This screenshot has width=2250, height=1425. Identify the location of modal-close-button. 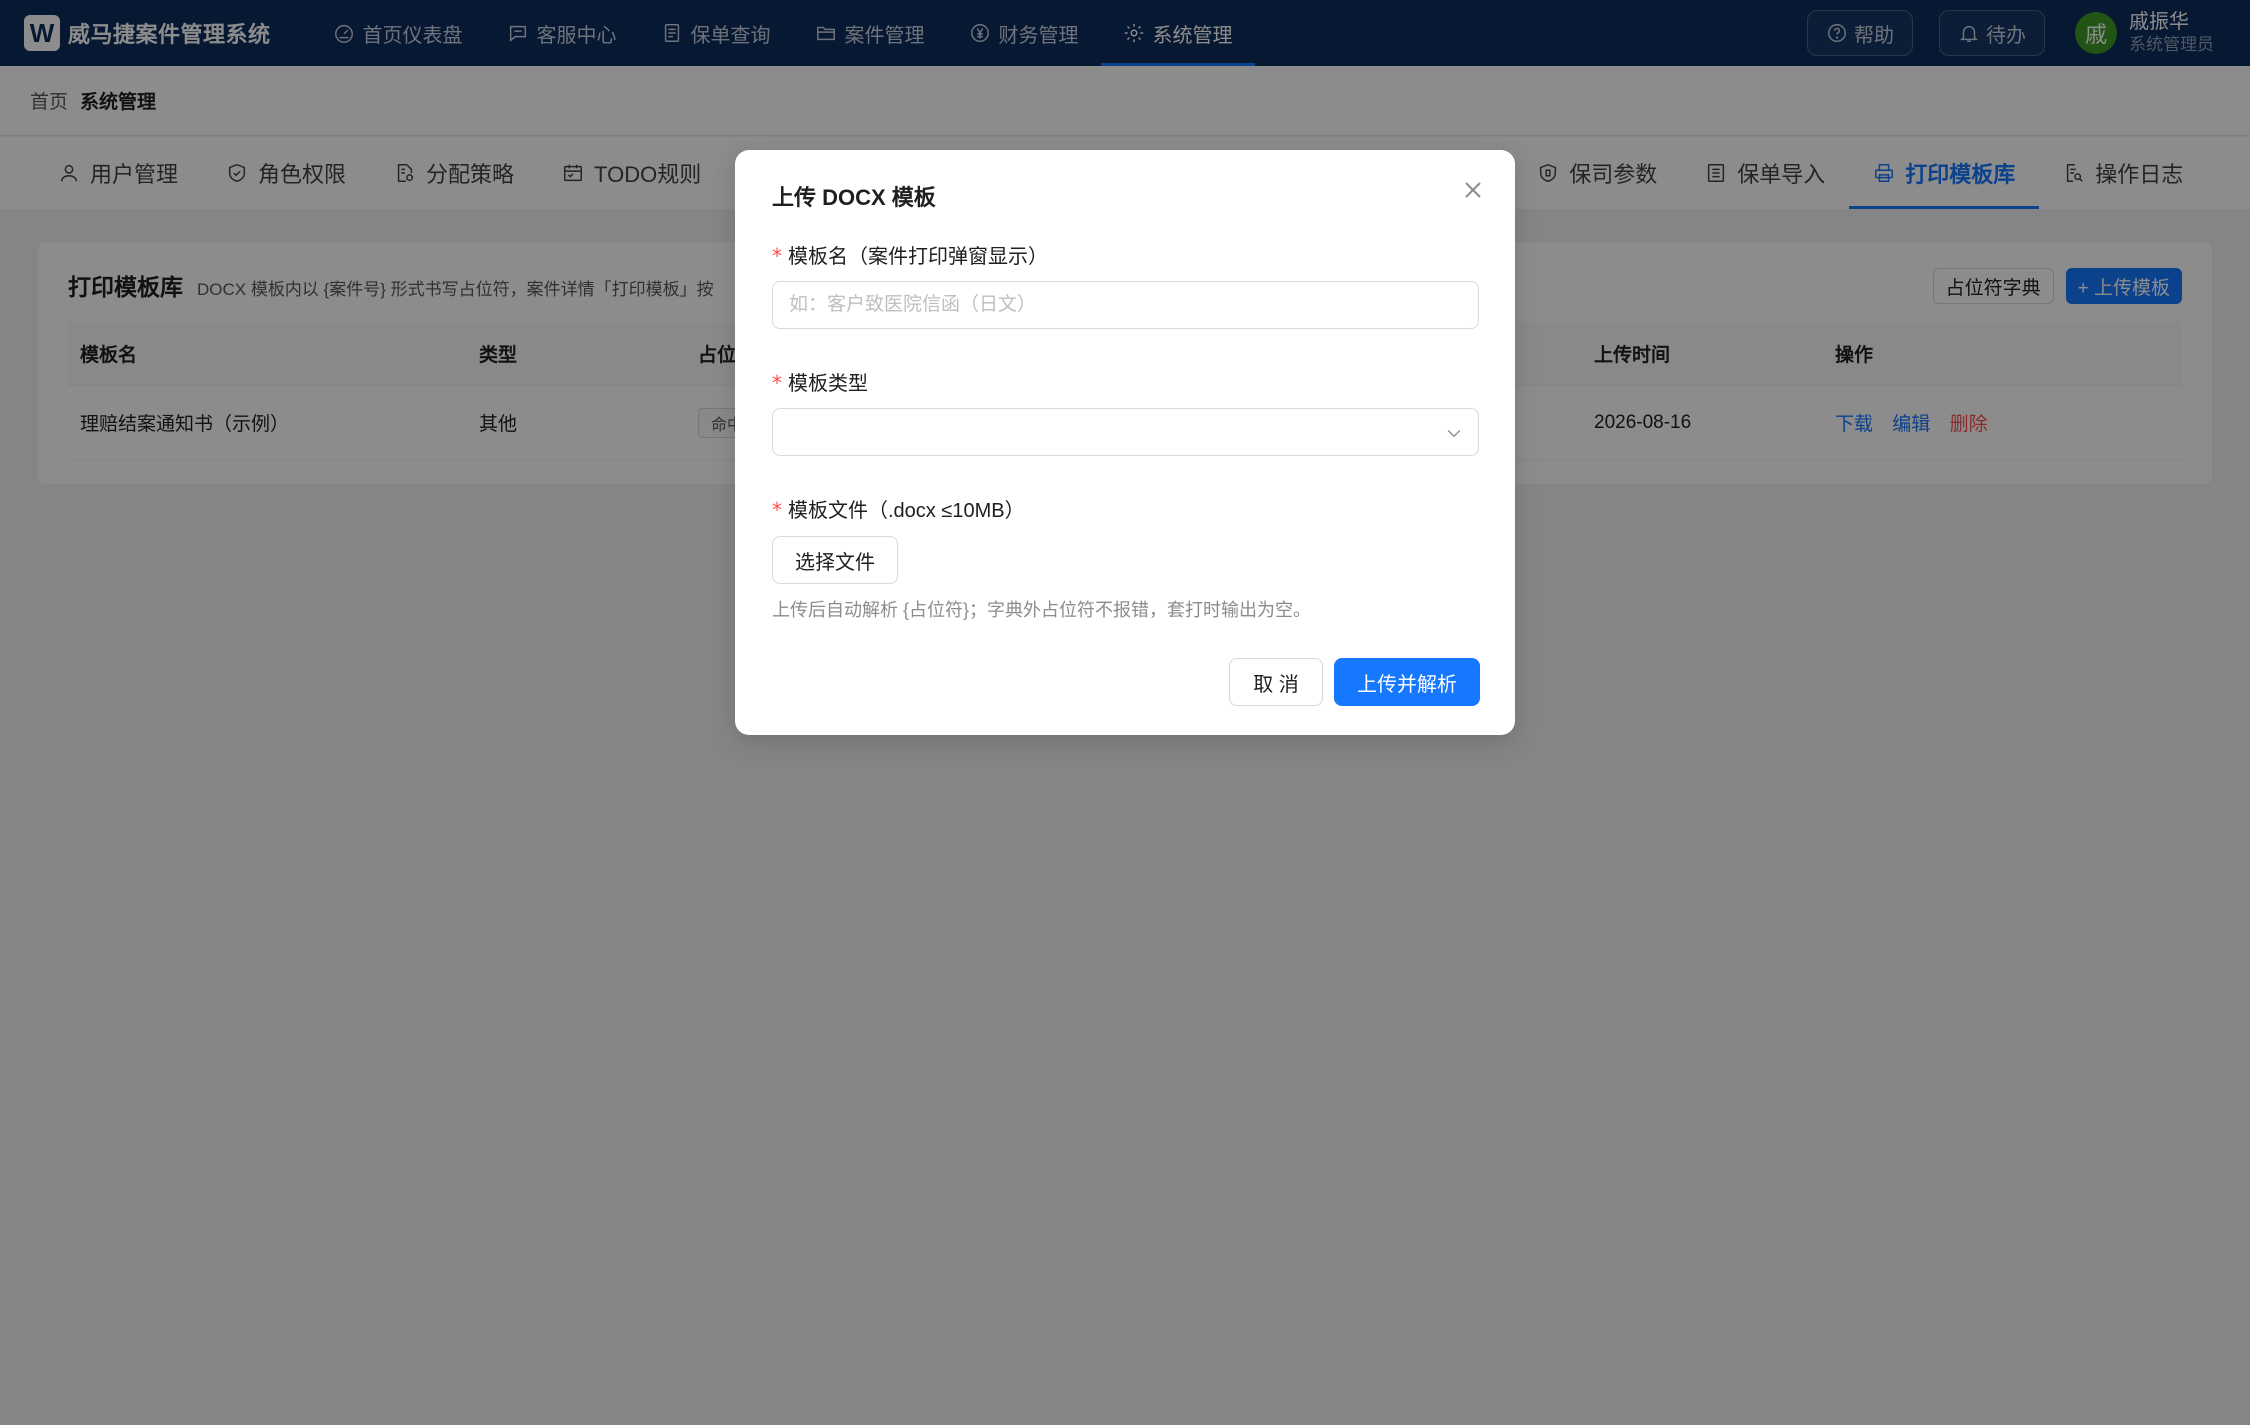
(1473, 190).